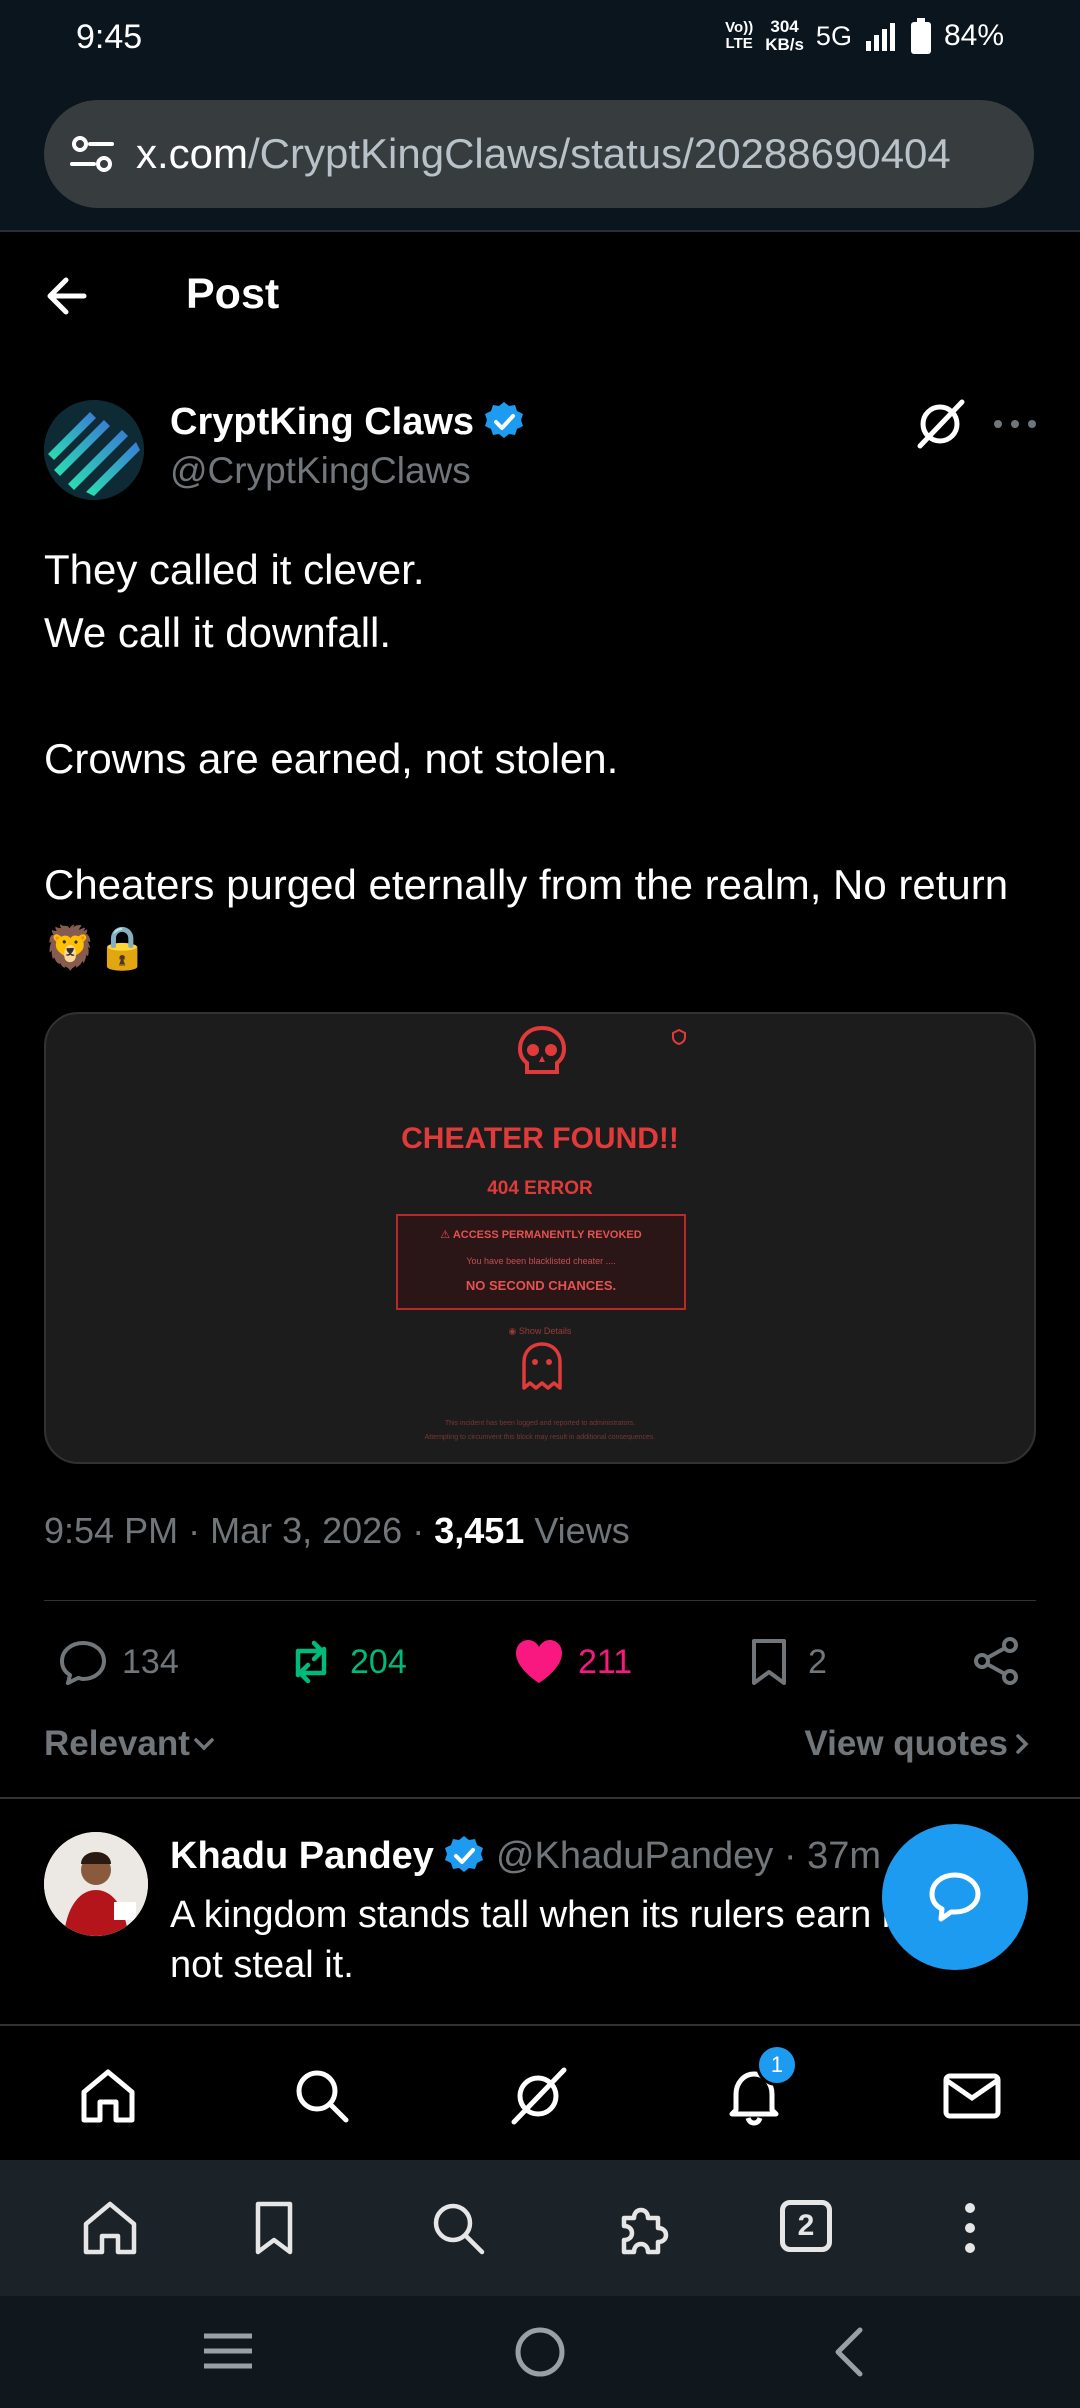 This screenshot has height=2408, width=1080. Describe the element at coordinates (348, 422) in the screenshot. I see `author-name: CryptKing Claws` at that location.